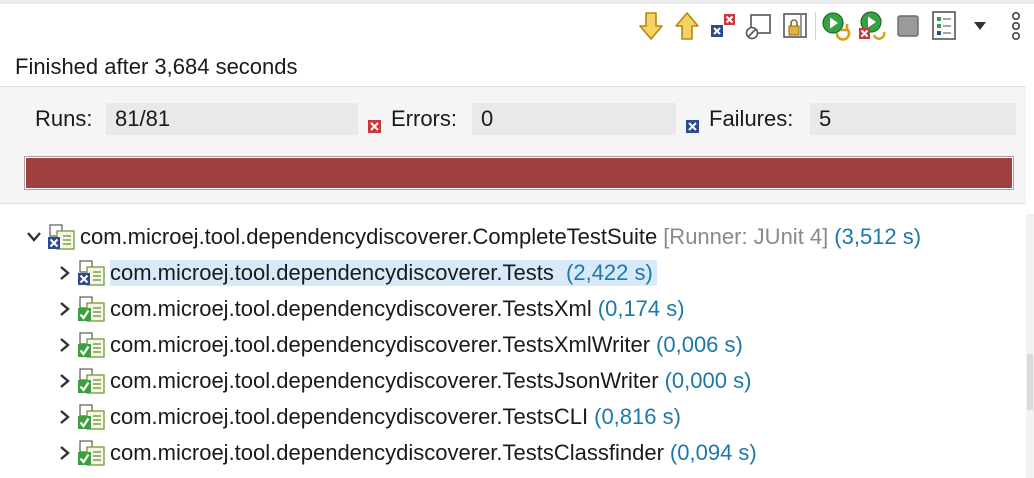 Image resolution: width=1034 pixels, height=478 pixels. I want to click on error-icon, so click(374, 123).